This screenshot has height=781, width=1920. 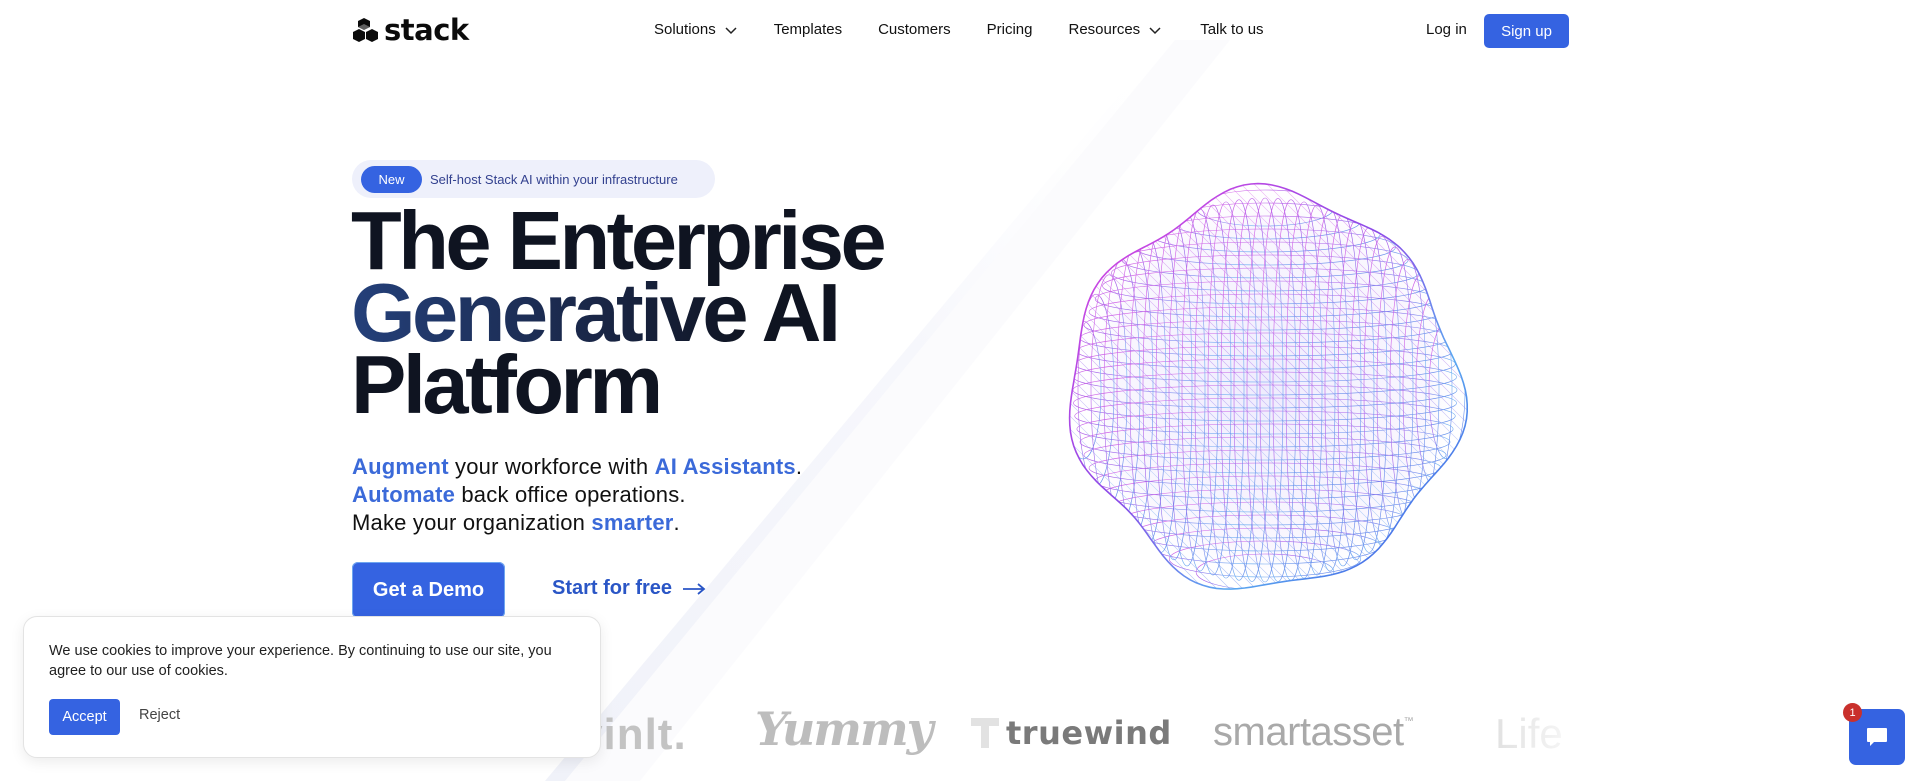 I want to click on highlight-augment: Augment, so click(x=400, y=466).